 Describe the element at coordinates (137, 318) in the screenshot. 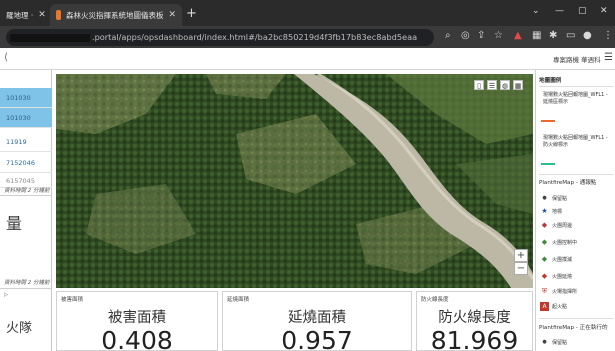

I see `card-heading: 被害面積` at that location.